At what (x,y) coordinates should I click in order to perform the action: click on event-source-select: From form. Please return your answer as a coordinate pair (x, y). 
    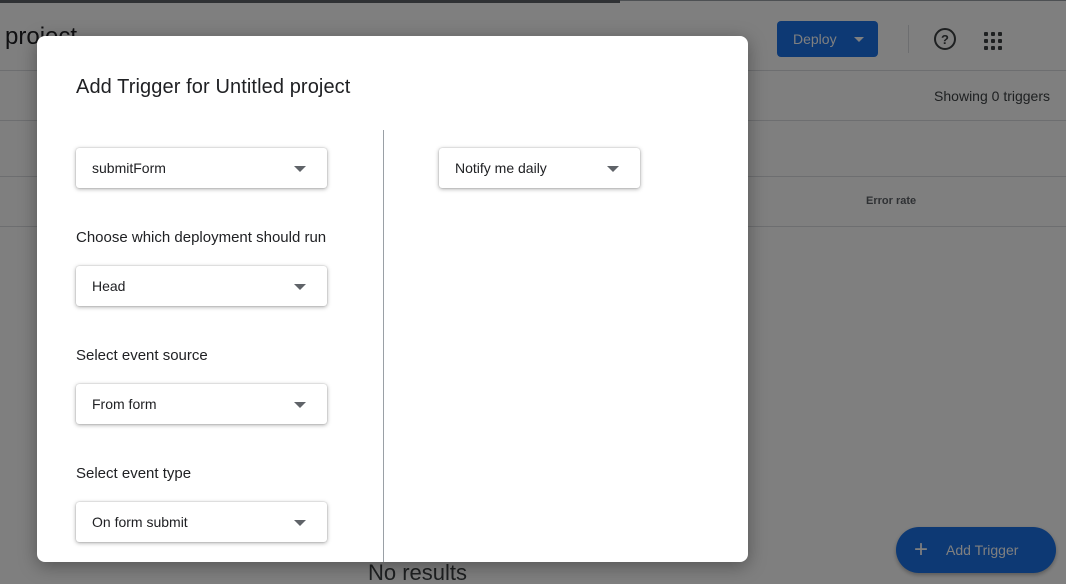
    Looking at the image, I should click on (201, 404).